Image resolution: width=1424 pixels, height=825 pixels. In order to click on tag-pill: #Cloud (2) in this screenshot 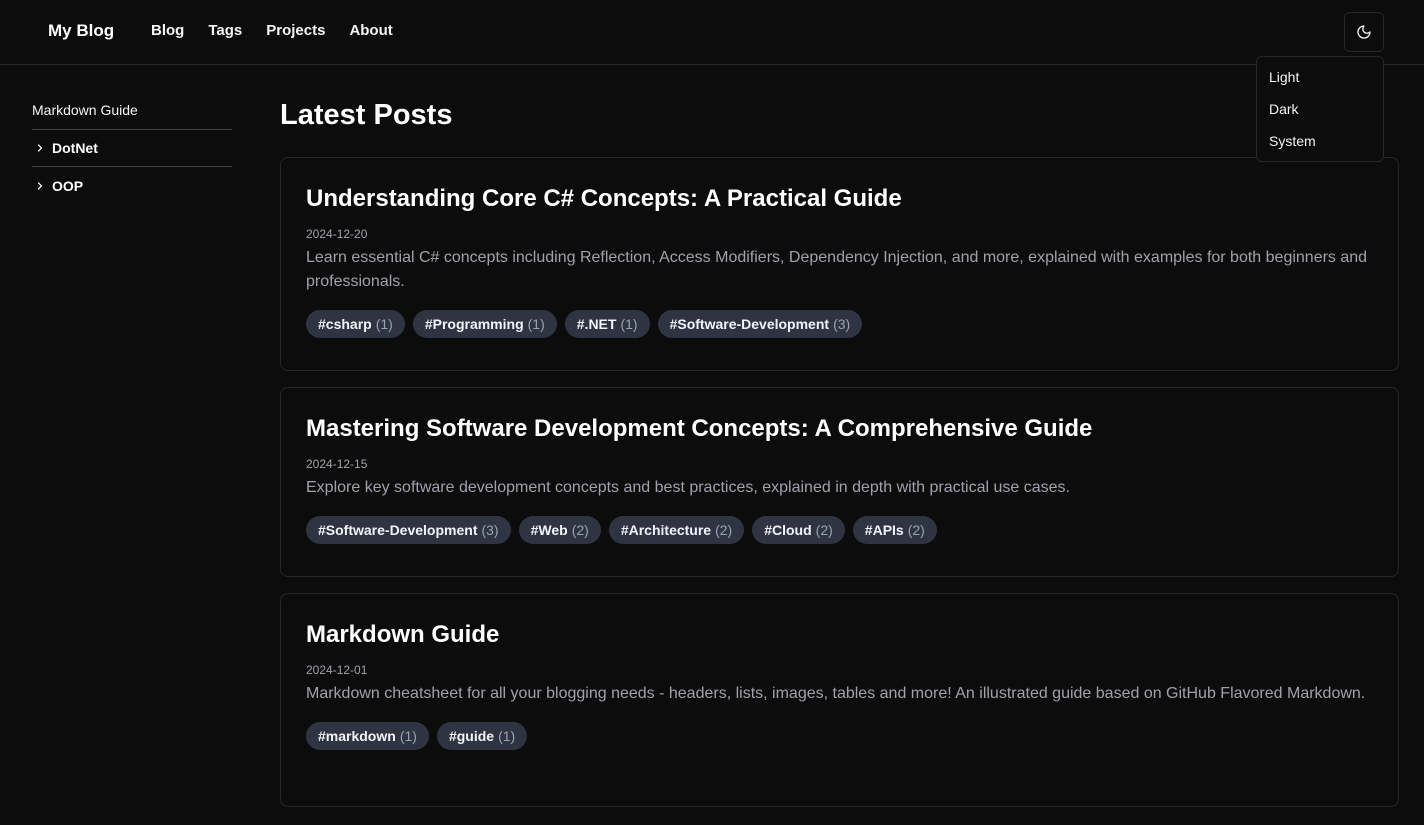, I will do `click(798, 530)`.